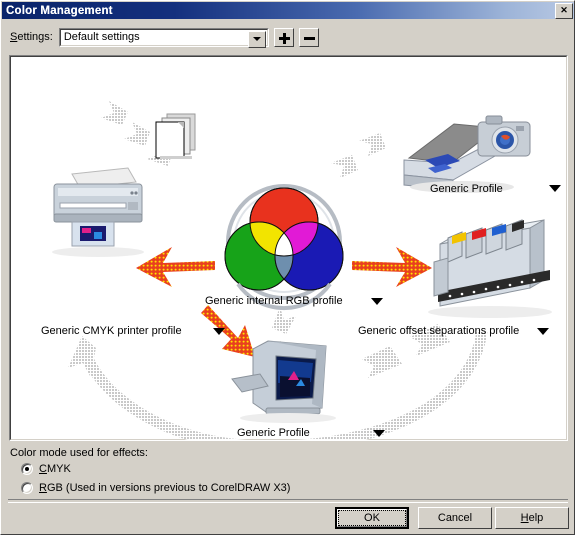  Describe the element at coordinates (372, 518) in the screenshot. I see `ok-button: OK` at that location.